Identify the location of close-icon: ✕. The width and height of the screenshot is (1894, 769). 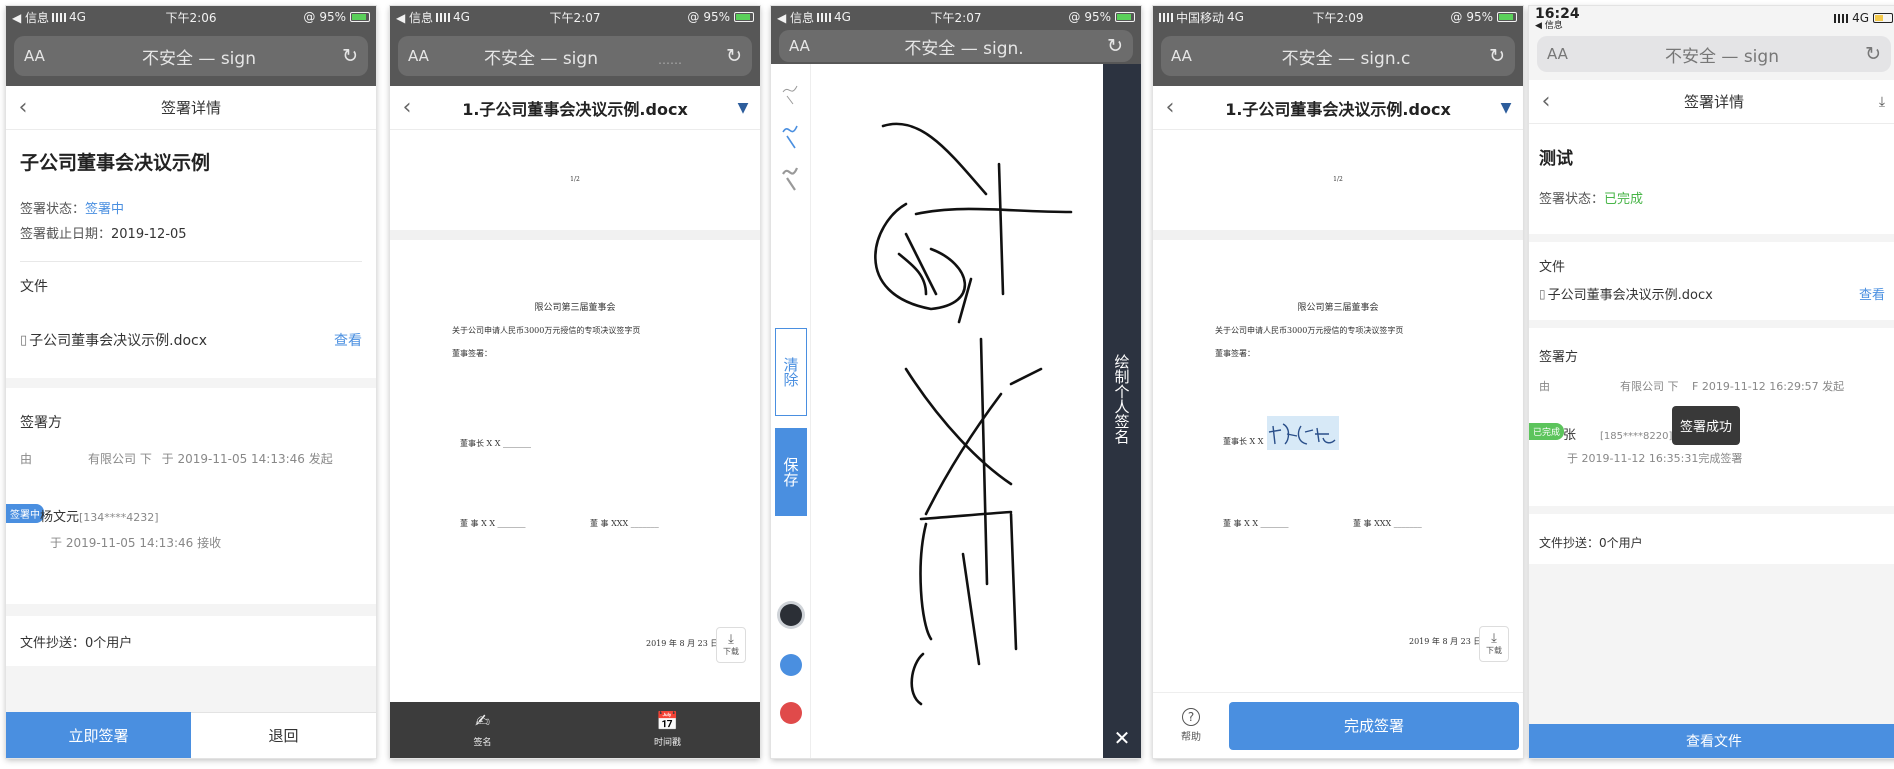
(1122, 738).